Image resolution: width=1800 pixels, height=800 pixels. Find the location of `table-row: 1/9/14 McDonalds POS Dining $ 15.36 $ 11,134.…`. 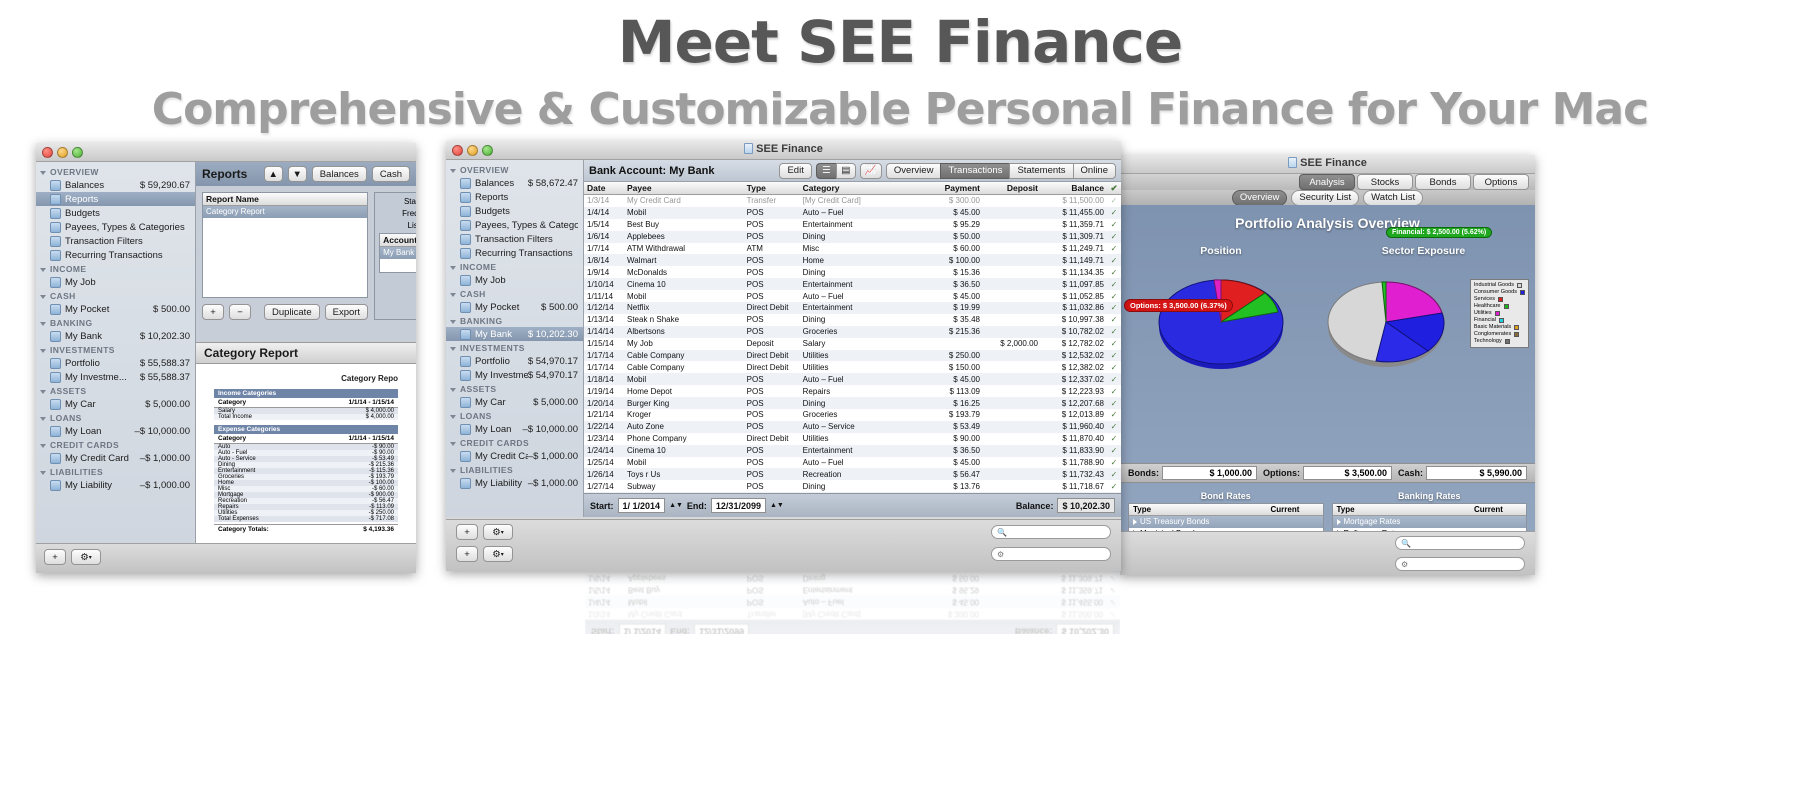

table-row: 1/9/14 McDonalds POS Dining $ 15.36 $ 11,134.… is located at coordinates (852, 272).